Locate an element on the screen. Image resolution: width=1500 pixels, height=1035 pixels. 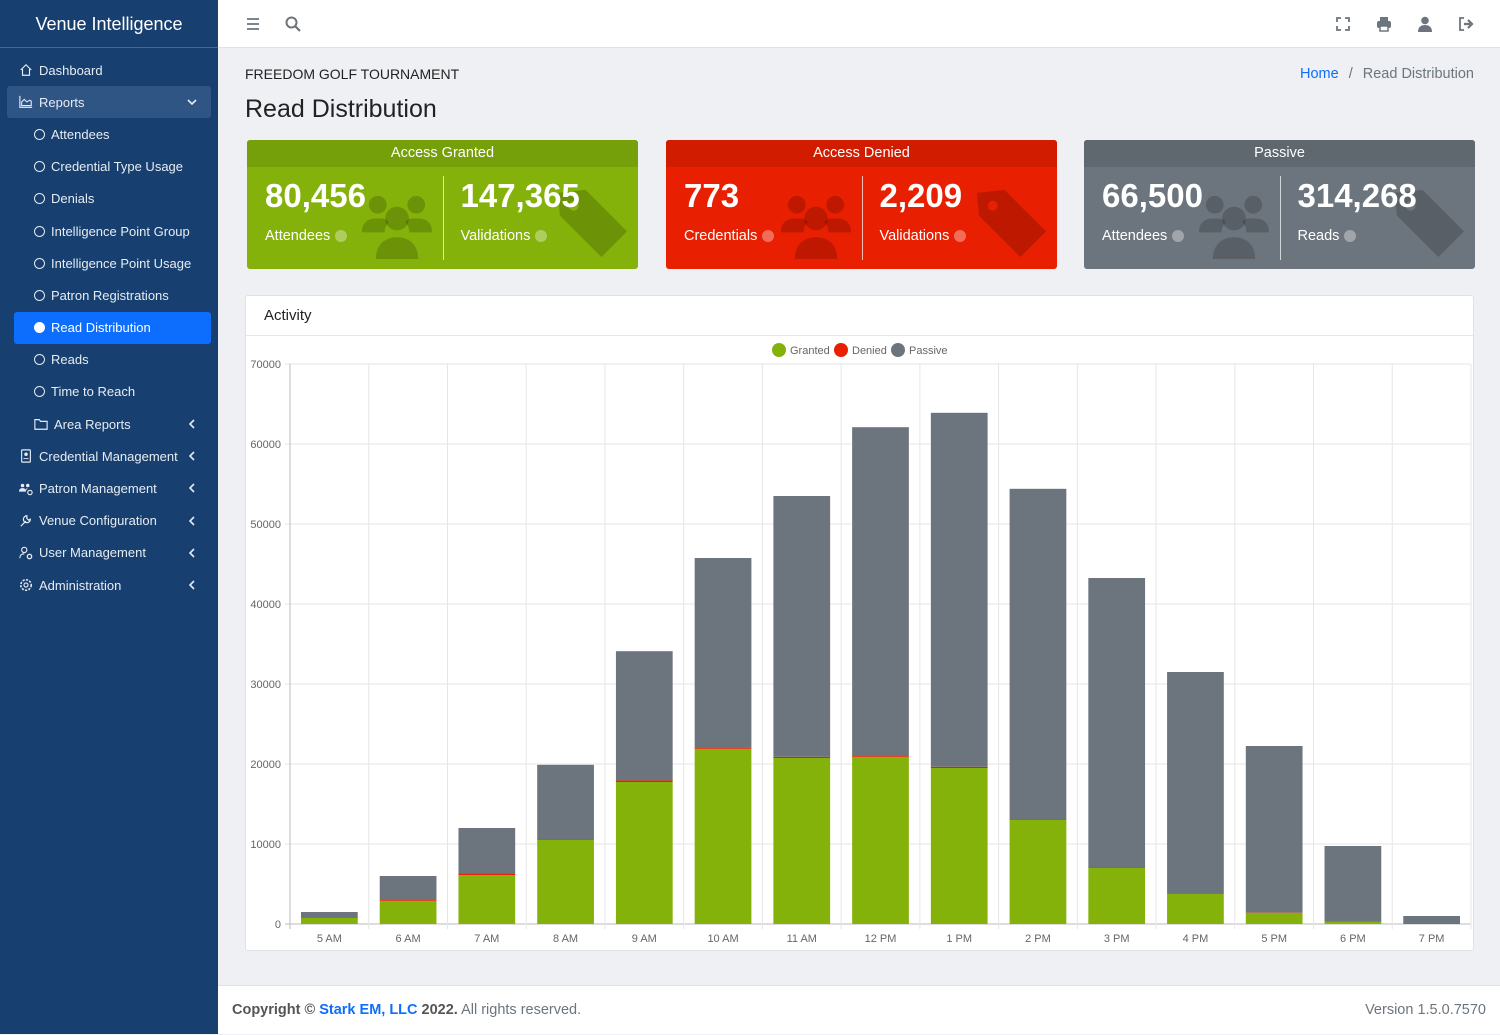
x-tick-label: 6 PM is located at coordinates (1353, 939).